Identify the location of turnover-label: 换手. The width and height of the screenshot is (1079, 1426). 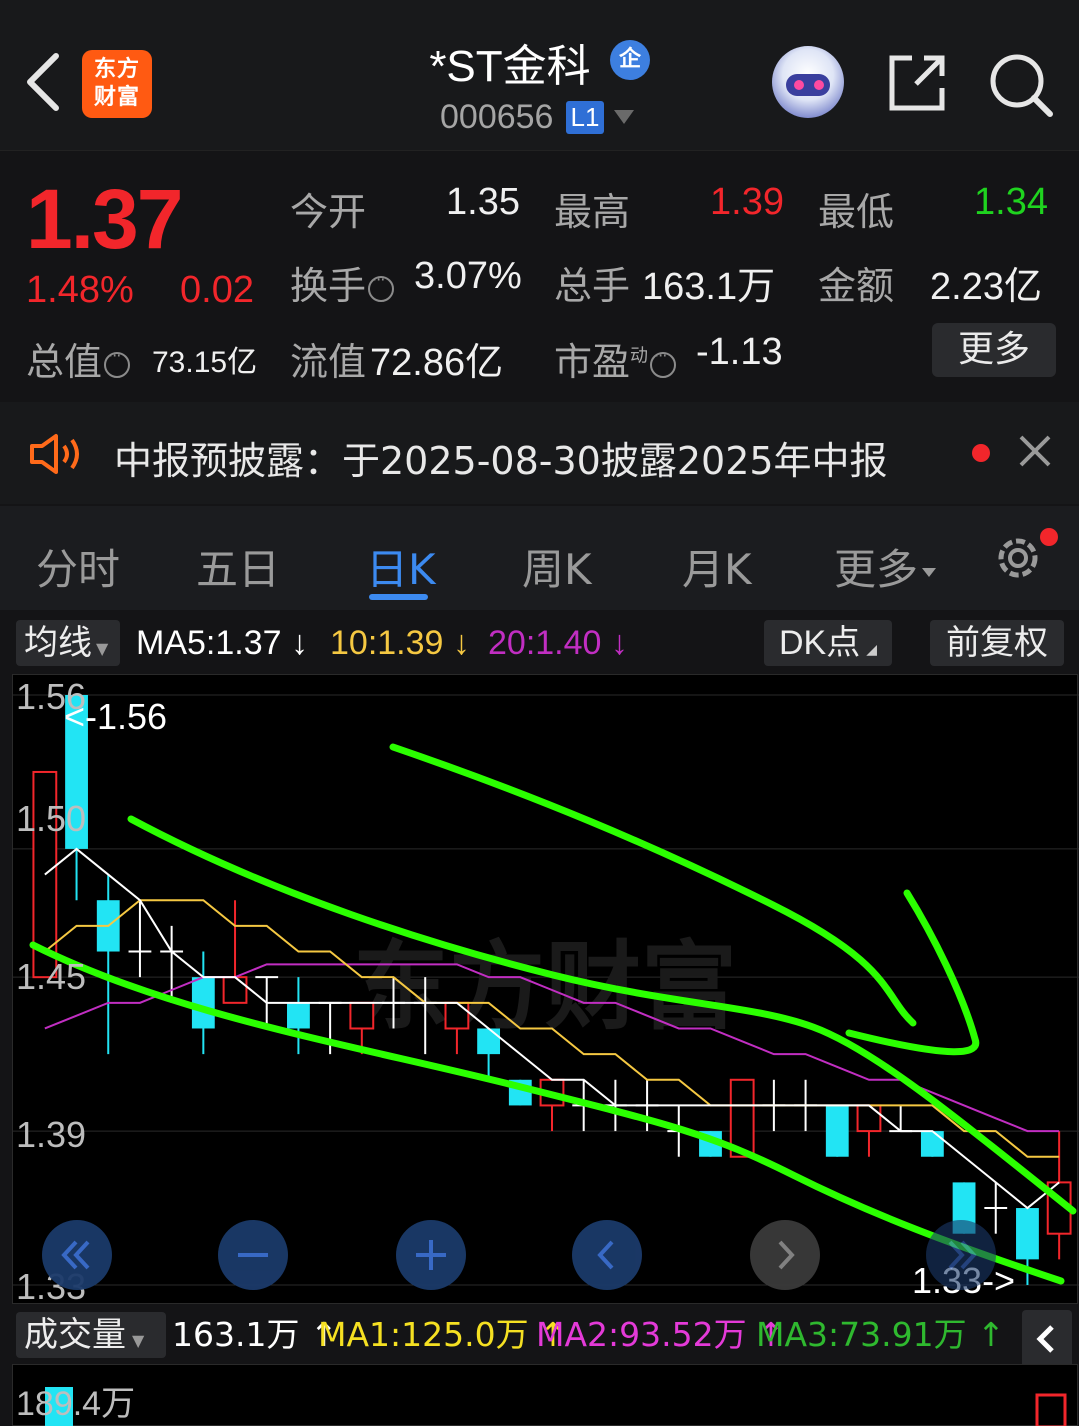
(342, 282).